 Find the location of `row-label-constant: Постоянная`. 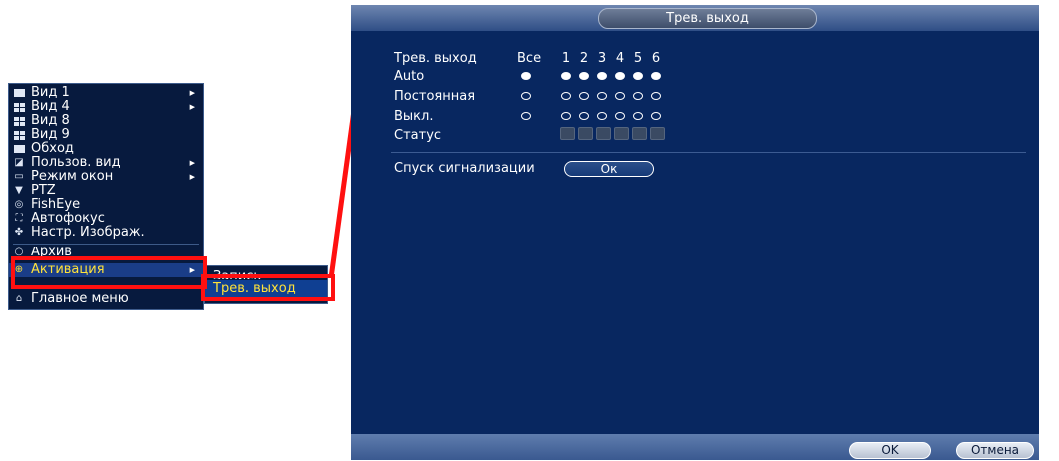

row-label-constant: Постоянная is located at coordinates (435, 96).